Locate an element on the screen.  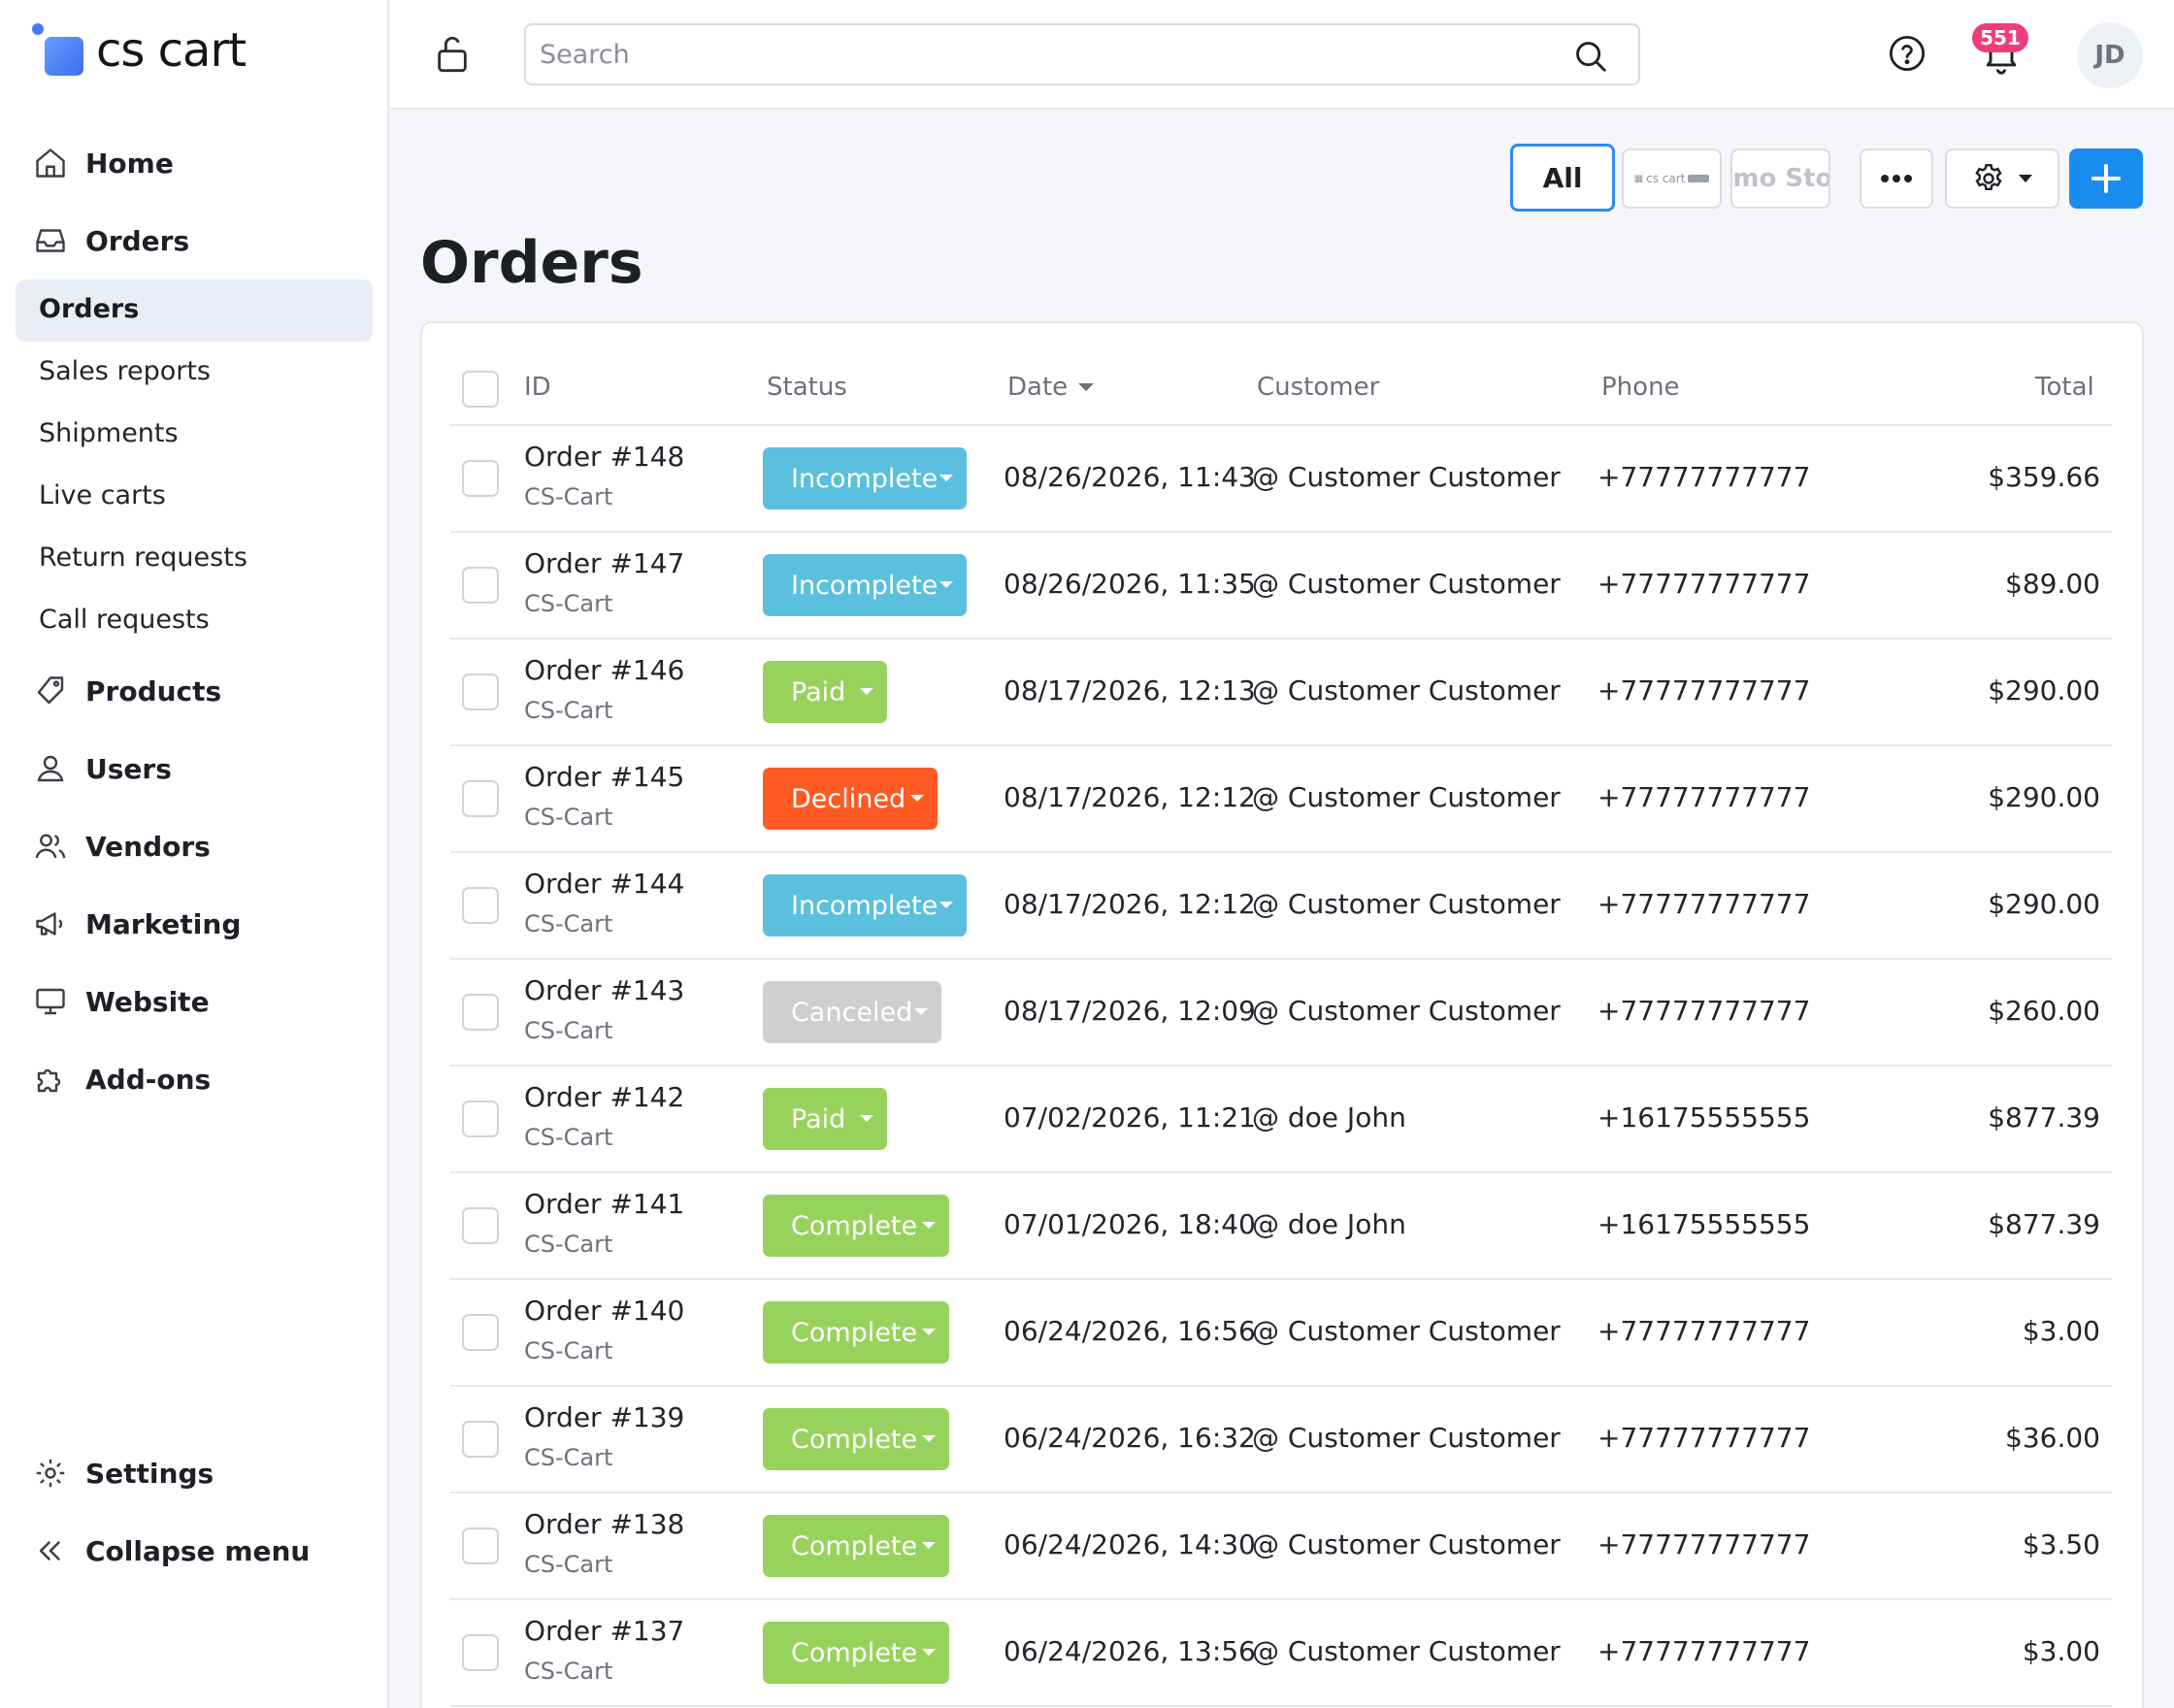
settings-dropdown-button is located at coordinates (2002, 178).